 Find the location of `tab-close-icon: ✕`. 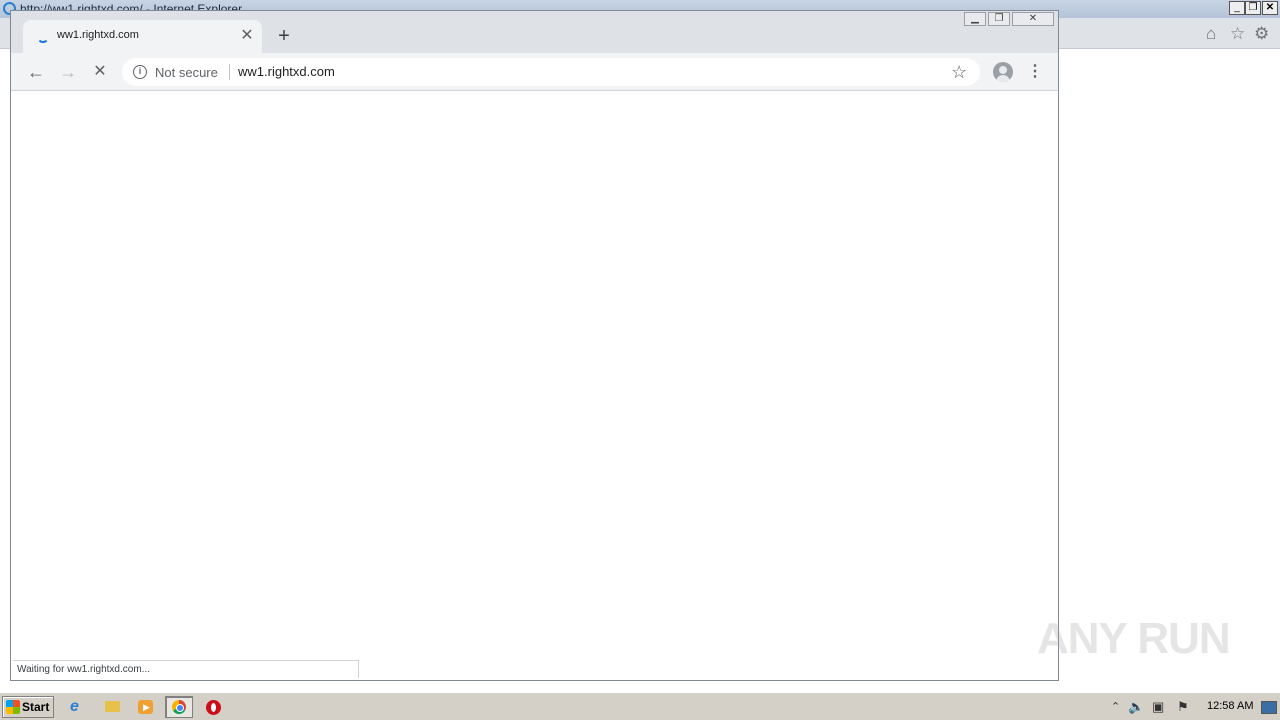

tab-close-icon: ✕ is located at coordinates (247, 36).